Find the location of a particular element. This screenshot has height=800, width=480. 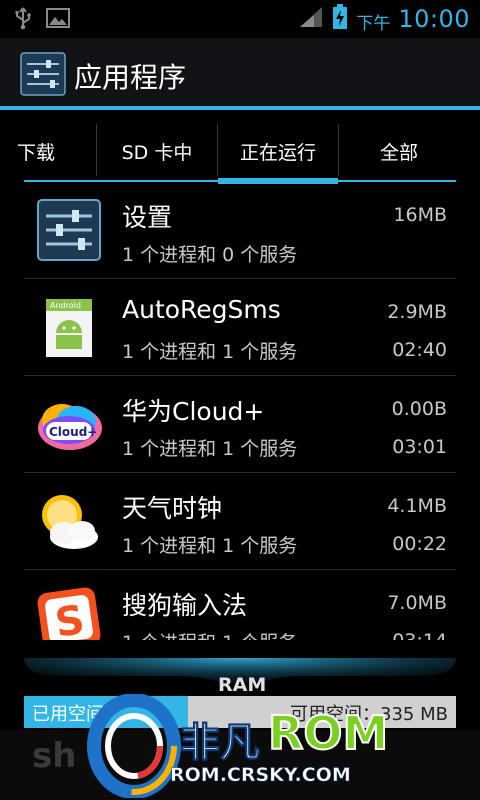

svg-text: Cloud+ is located at coordinates (73, 432).